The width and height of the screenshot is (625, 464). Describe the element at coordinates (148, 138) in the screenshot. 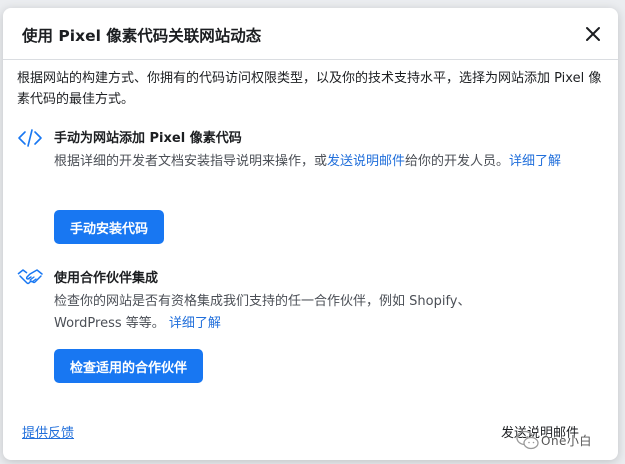

I see `manual-section-title: 手动为网站添加 Pixel 像素代码` at that location.